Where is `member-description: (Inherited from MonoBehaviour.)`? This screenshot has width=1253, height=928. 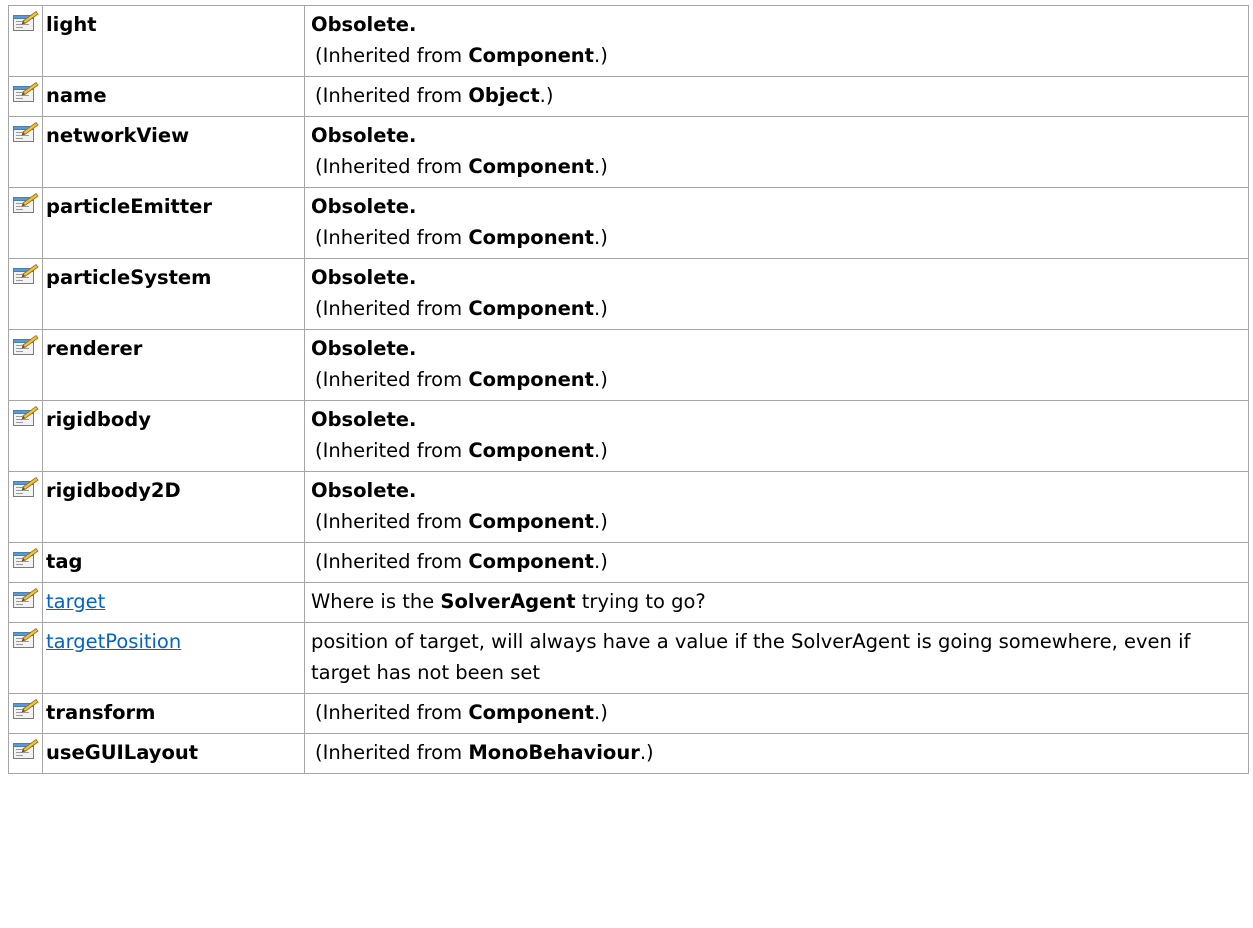
member-description: (Inherited from MonoBehaviour.) is located at coordinates (774, 752).